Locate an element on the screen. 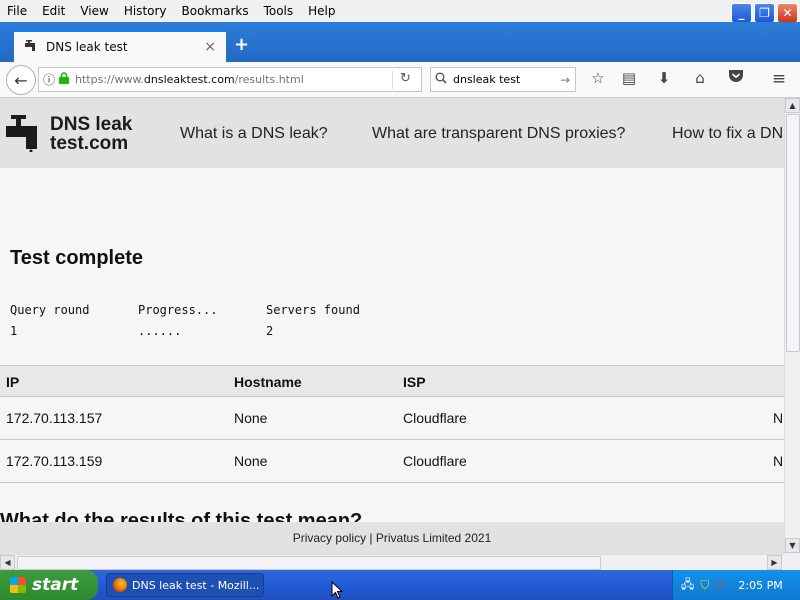 The width and height of the screenshot is (800, 600). vertical-scroll-thumb is located at coordinates (793, 233).